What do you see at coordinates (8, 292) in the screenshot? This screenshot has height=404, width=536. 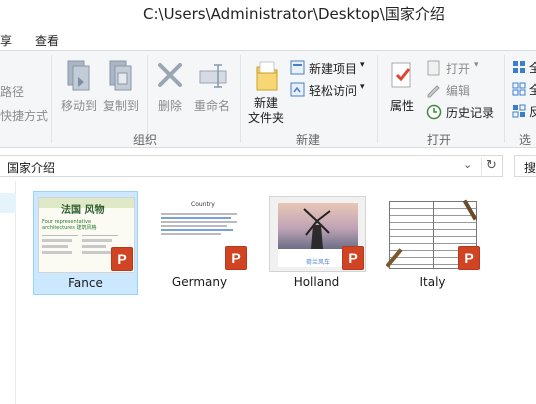 I see `navigation-pane` at bounding box center [8, 292].